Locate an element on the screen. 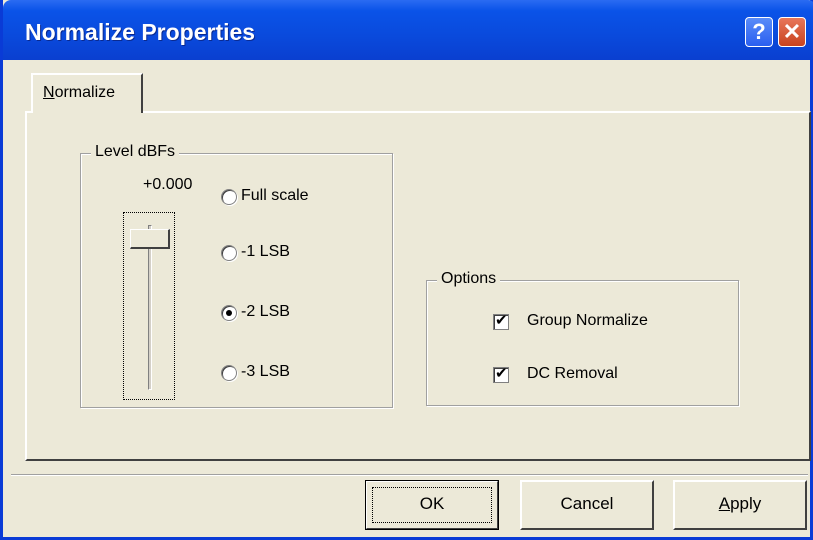  checkbox-label: Group Normalize is located at coordinates (587, 320).